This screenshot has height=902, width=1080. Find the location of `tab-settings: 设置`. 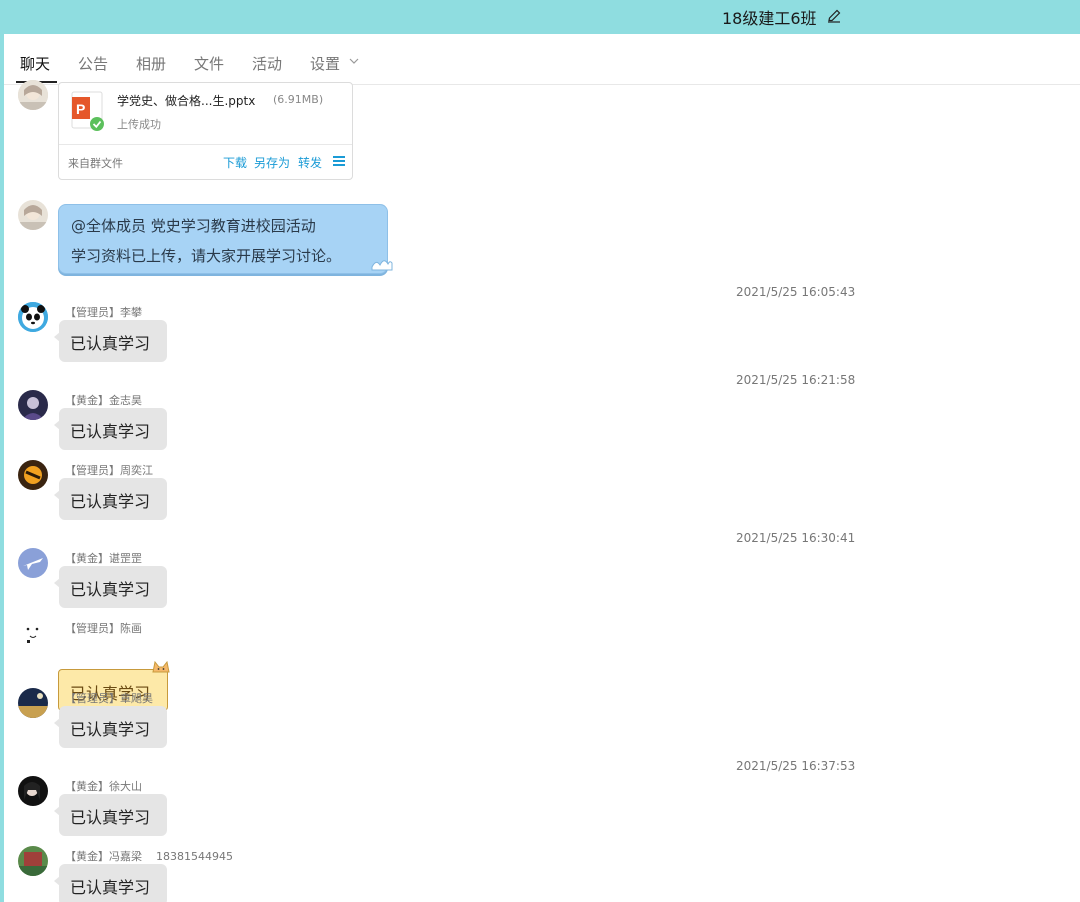

tab-settings: 设置 is located at coordinates (325, 63).